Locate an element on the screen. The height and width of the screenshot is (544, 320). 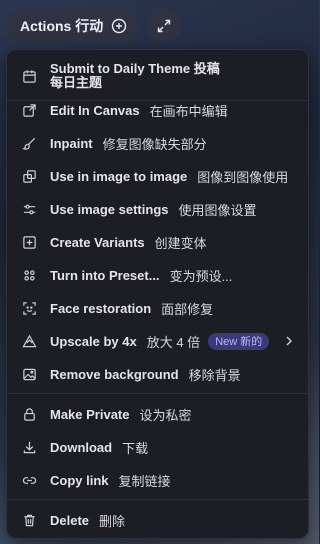
plus-square-icon is located at coordinates (29, 242).